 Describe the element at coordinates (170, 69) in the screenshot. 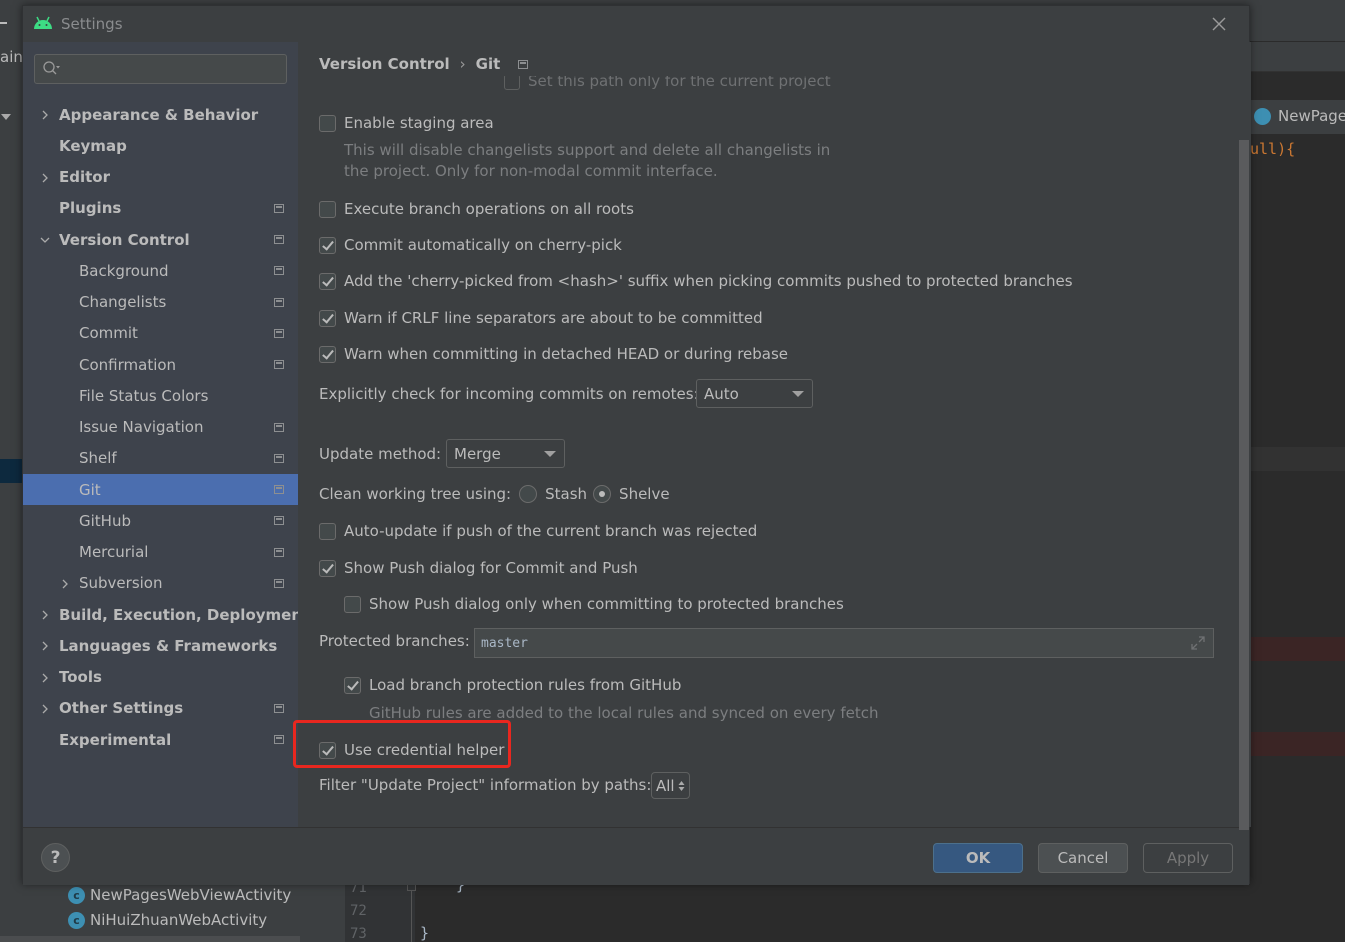

I see `search-input` at that location.